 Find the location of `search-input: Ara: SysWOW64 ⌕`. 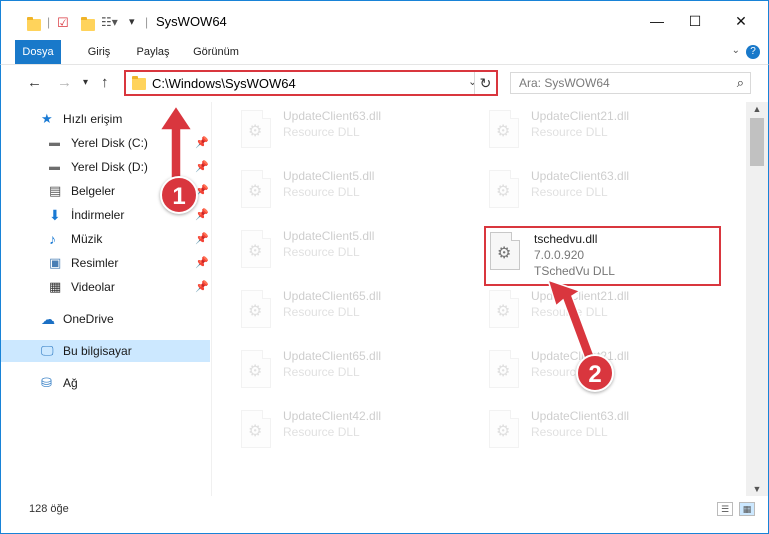

search-input: Ara: SysWOW64 ⌕ is located at coordinates (630, 83).